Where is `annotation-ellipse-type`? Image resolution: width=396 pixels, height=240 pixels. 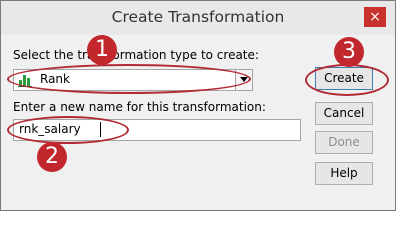
annotation-ellipse-type is located at coordinates (129, 79).